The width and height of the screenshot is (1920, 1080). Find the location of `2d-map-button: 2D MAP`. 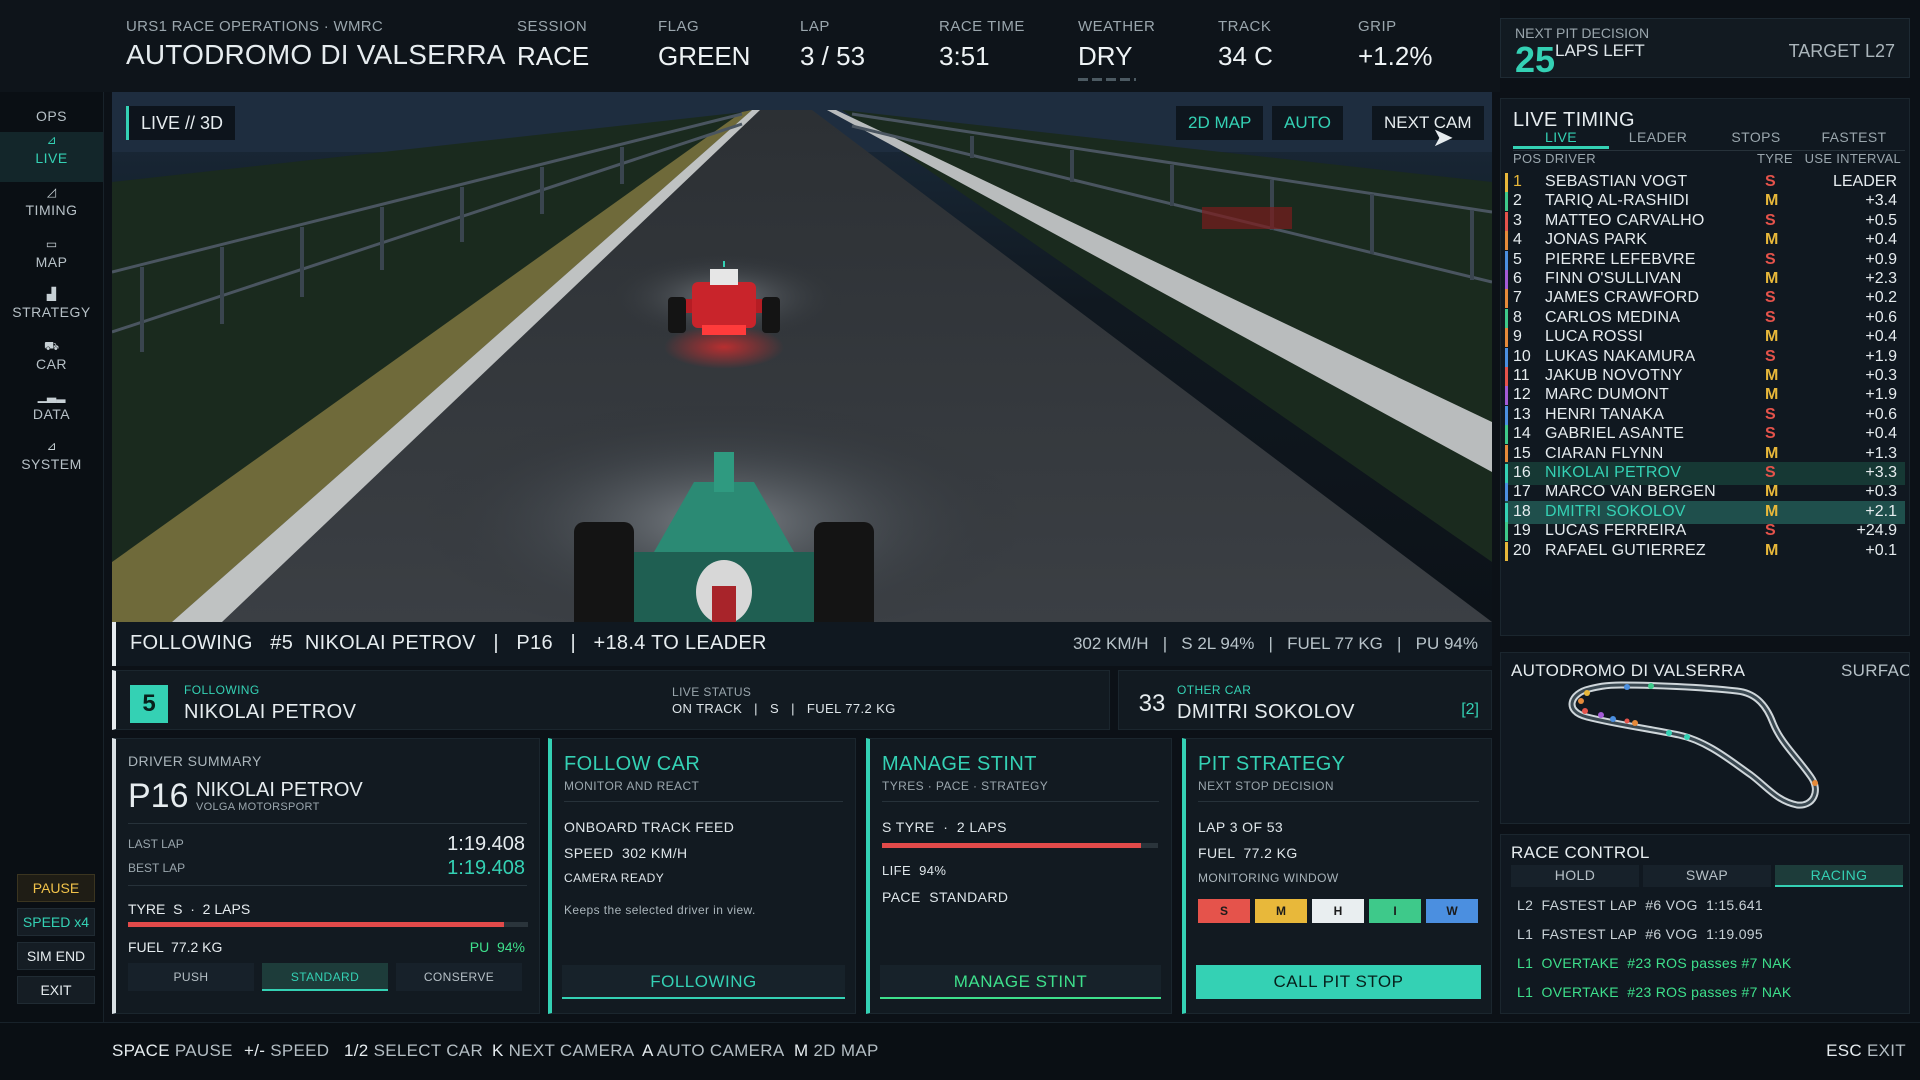

2d-map-button: 2D MAP is located at coordinates (1220, 123).